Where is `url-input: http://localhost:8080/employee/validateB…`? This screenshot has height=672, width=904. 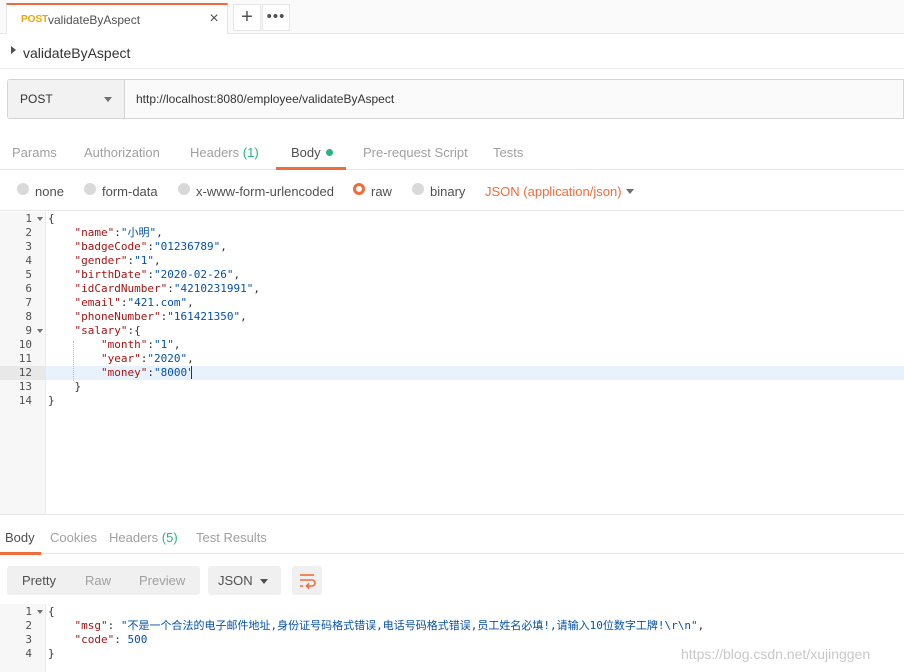 url-input: http://localhost:8080/employee/validateB… is located at coordinates (265, 99).